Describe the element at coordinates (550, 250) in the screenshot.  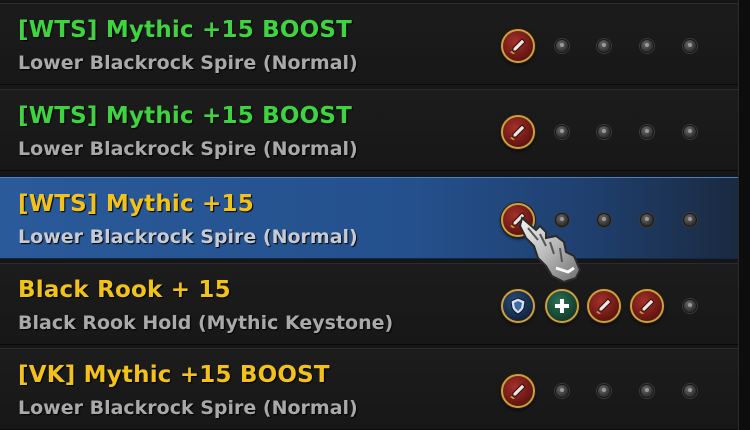
I see `gauntlet-pointer-icon` at that location.